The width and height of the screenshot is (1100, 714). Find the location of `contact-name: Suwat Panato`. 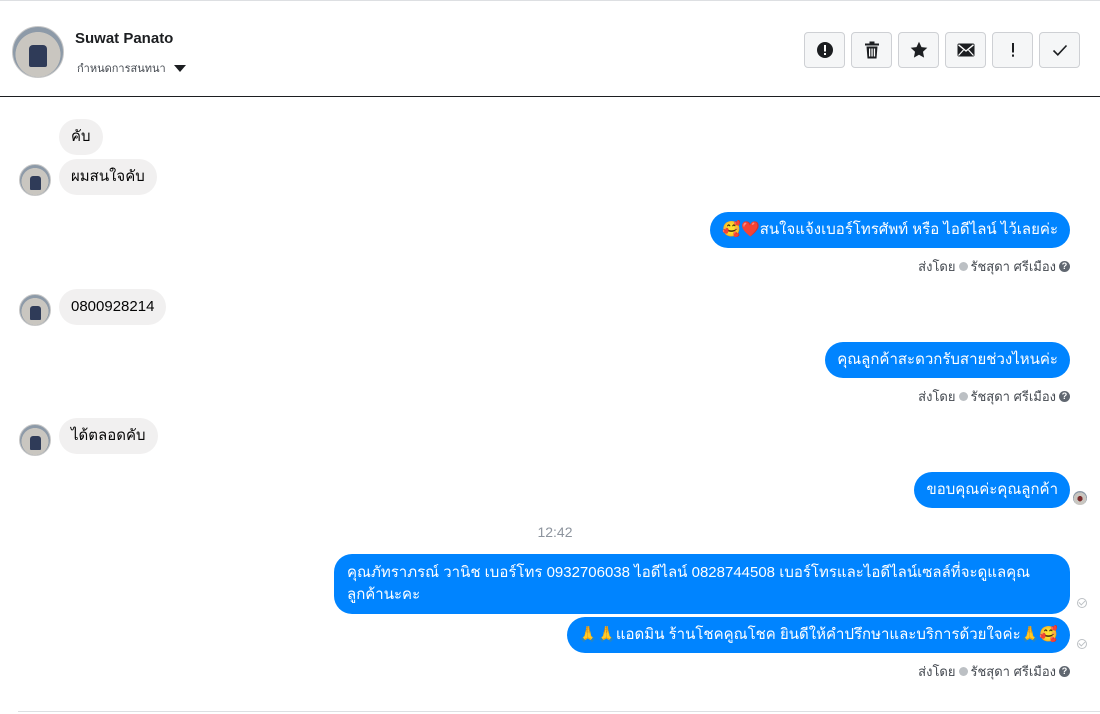

contact-name: Suwat Panato is located at coordinates (124, 38).